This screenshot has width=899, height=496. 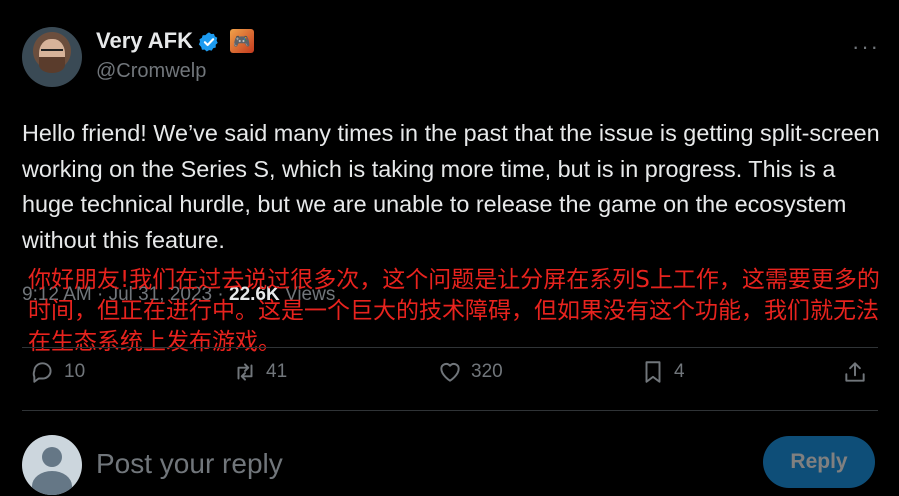 What do you see at coordinates (151, 71) in the screenshot?
I see `author-handle: @Cromwelp` at bounding box center [151, 71].